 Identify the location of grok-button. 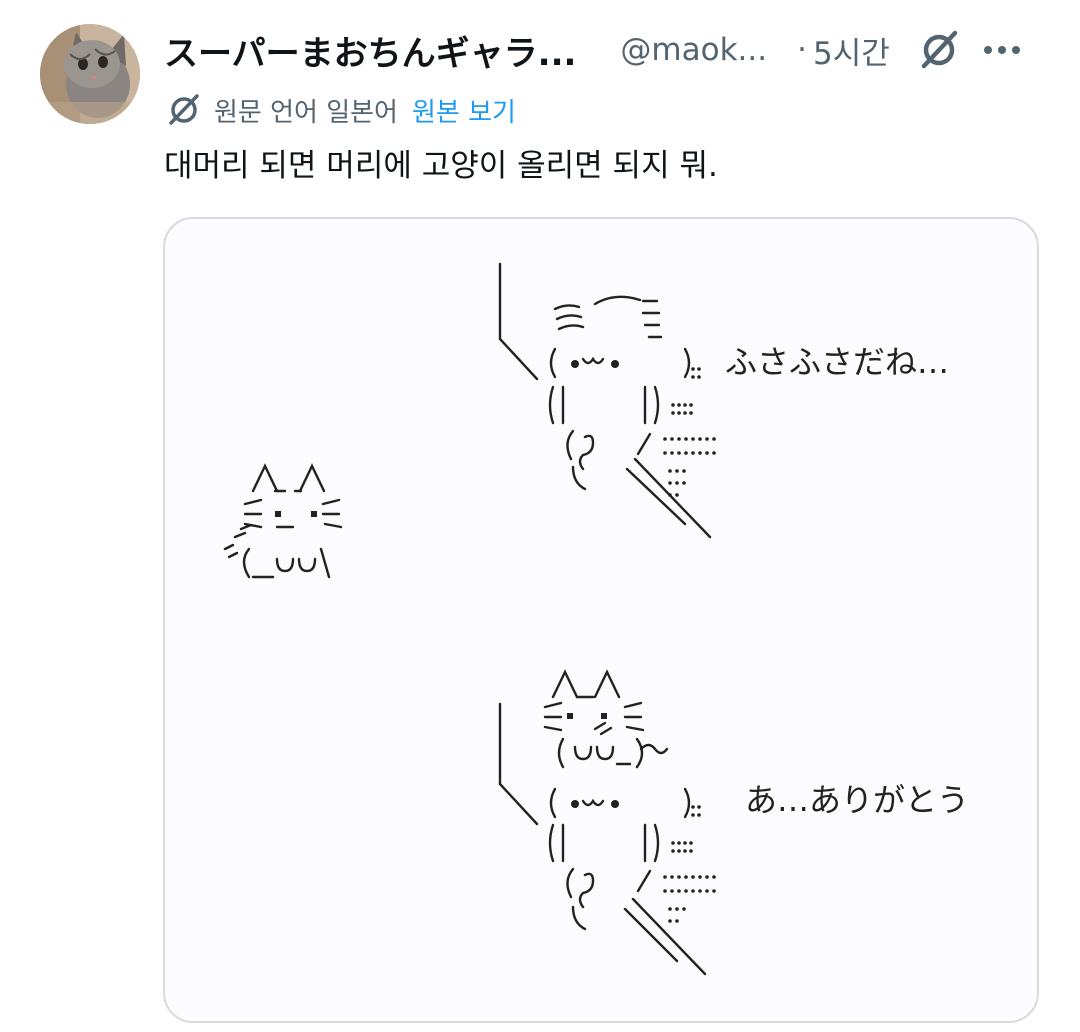
(939, 50).